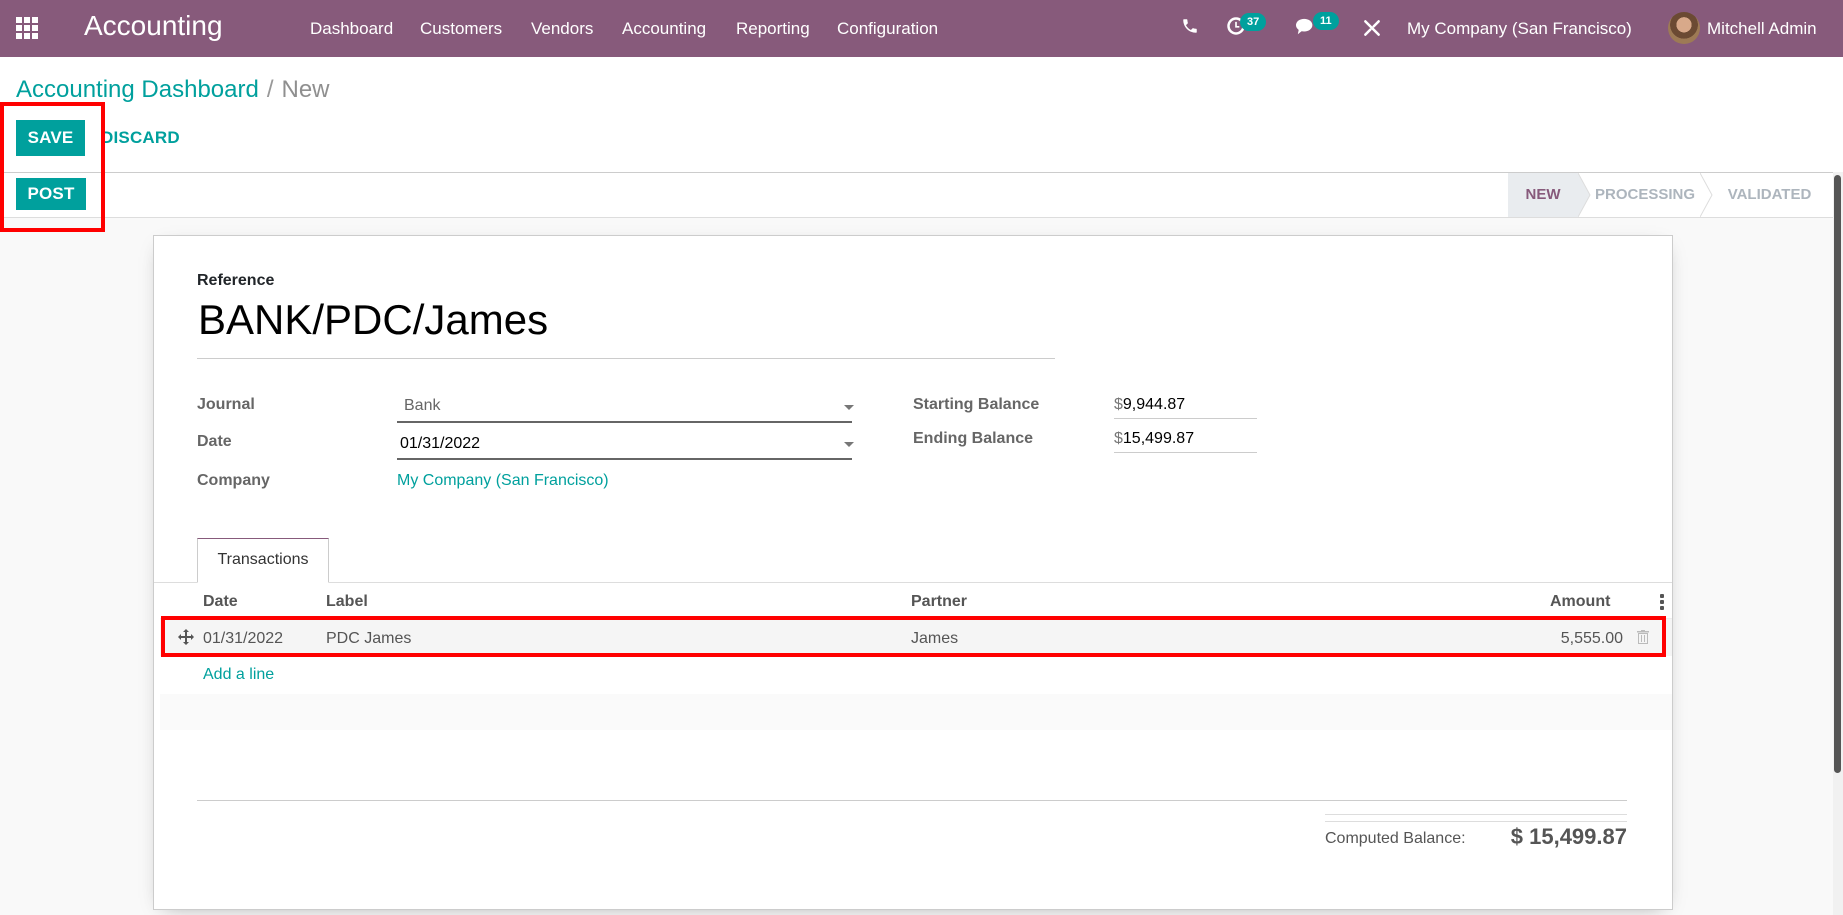 This screenshot has width=1843, height=915. What do you see at coordinates (1326, 21) in the screenshot?
I see `message-count-badge: 11` at bounding box center [1326, 21].